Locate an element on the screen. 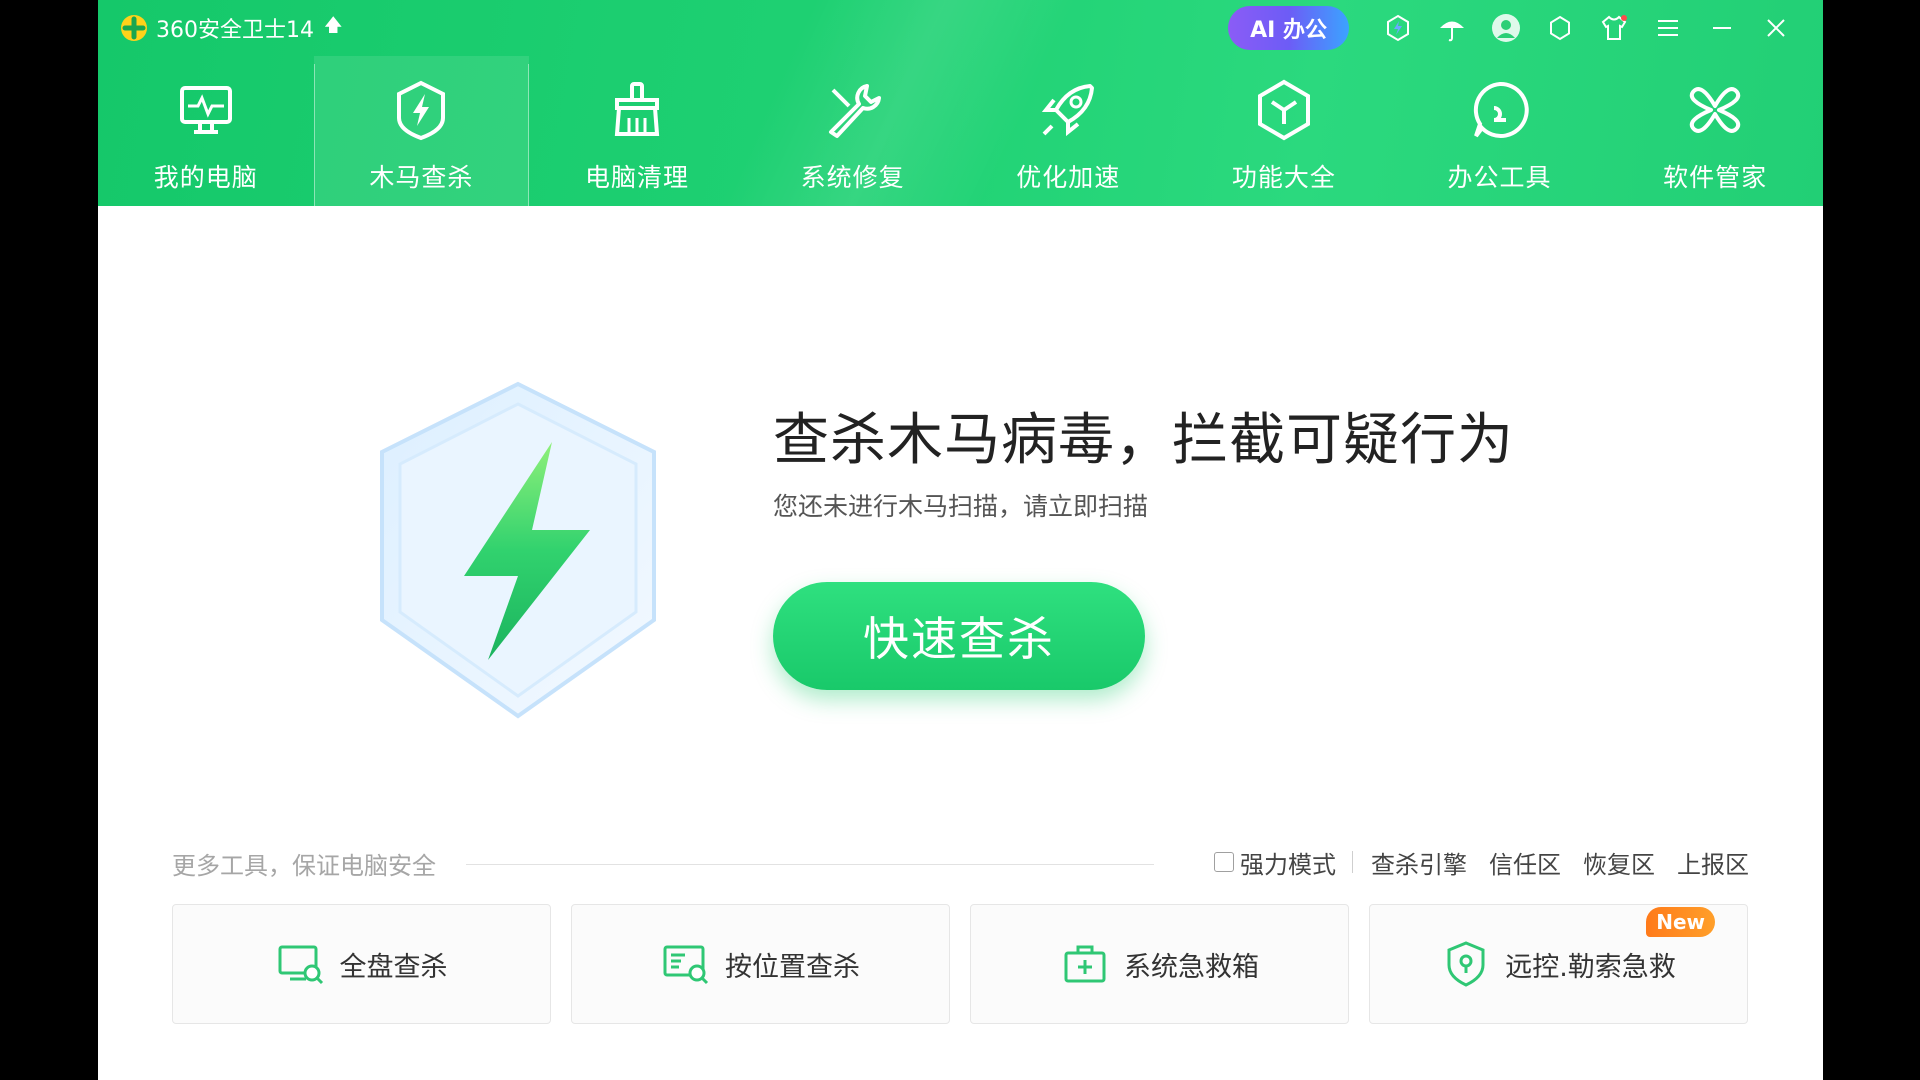  strong-mode-label: 强力模式 is located at coordinates (1288, 862).